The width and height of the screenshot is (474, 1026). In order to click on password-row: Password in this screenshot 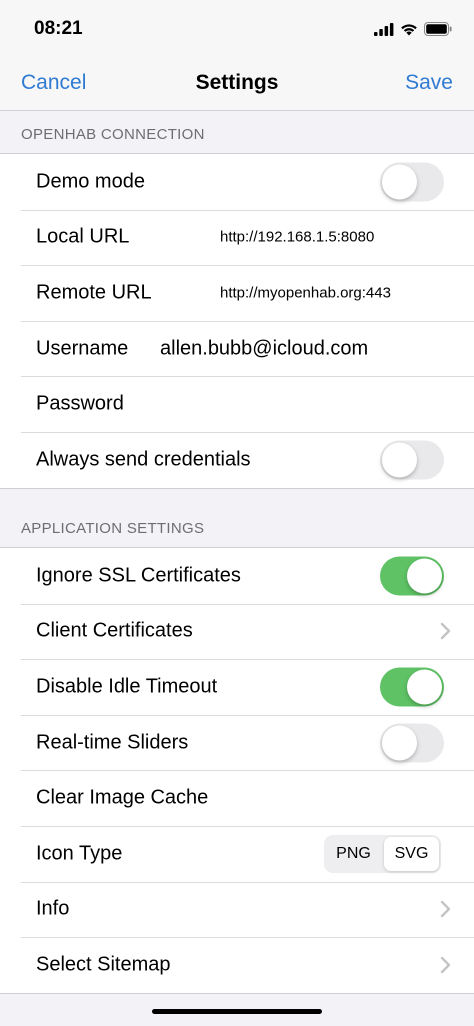, I will do `click(237, 404)`.